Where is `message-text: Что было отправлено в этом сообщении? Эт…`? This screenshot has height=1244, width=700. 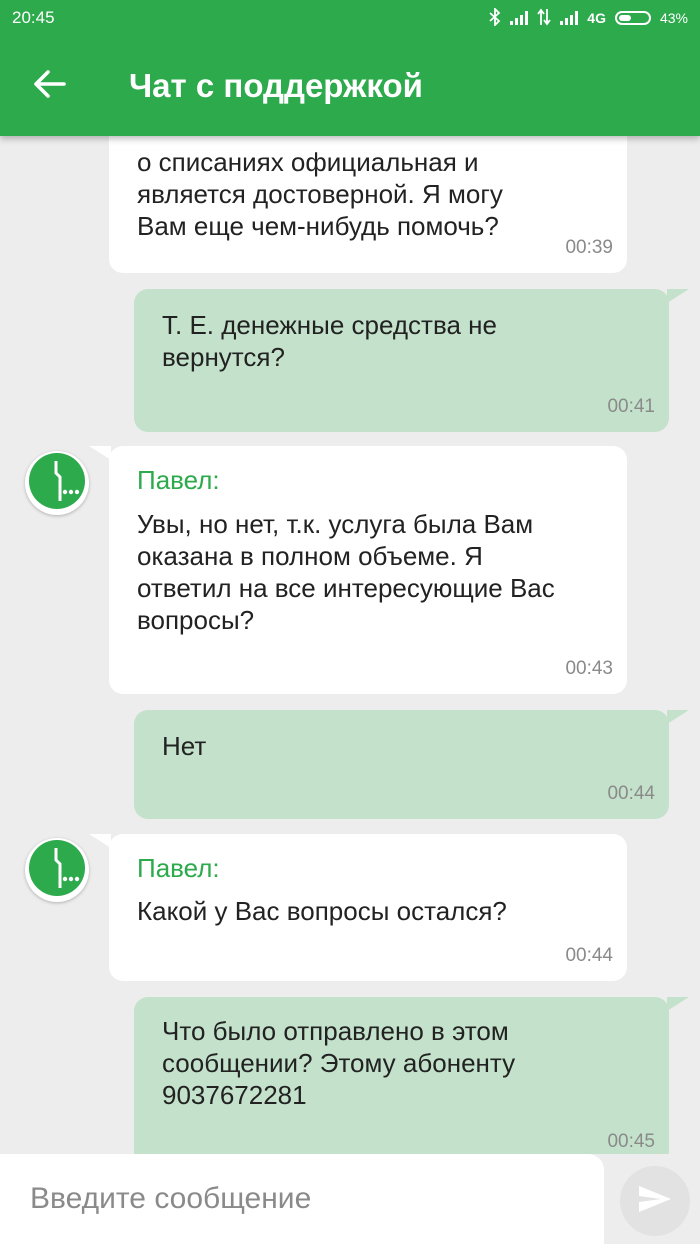
message-text: Что было отправлено в этом сообщении? Эт… is located at coordinates (339, 1063).